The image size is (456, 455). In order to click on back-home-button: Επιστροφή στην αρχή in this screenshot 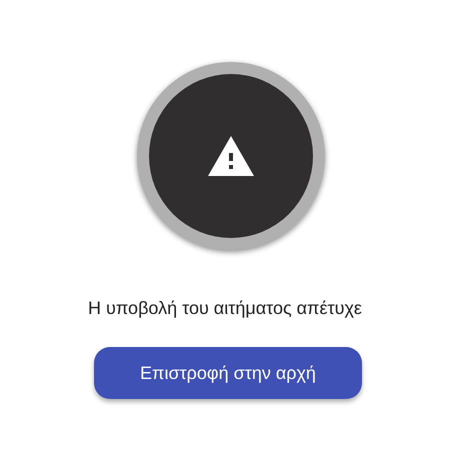, I will do `click(228, 373)`.